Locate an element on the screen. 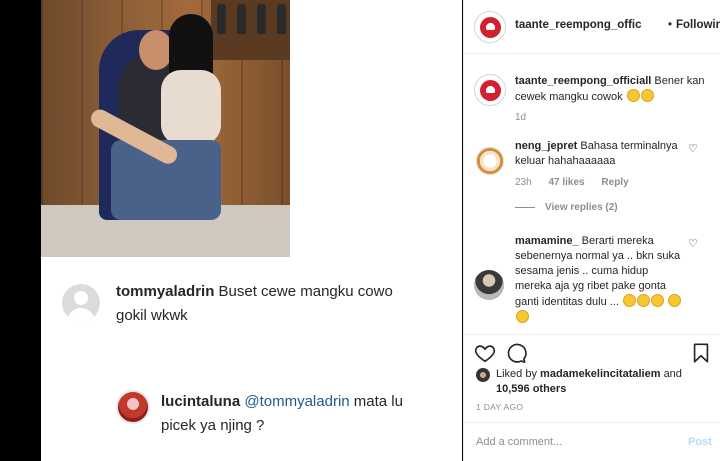 This screenshot has width=720, height=461. liked-by-user: madamekelincitataliem is located at coordinates (600, 374).